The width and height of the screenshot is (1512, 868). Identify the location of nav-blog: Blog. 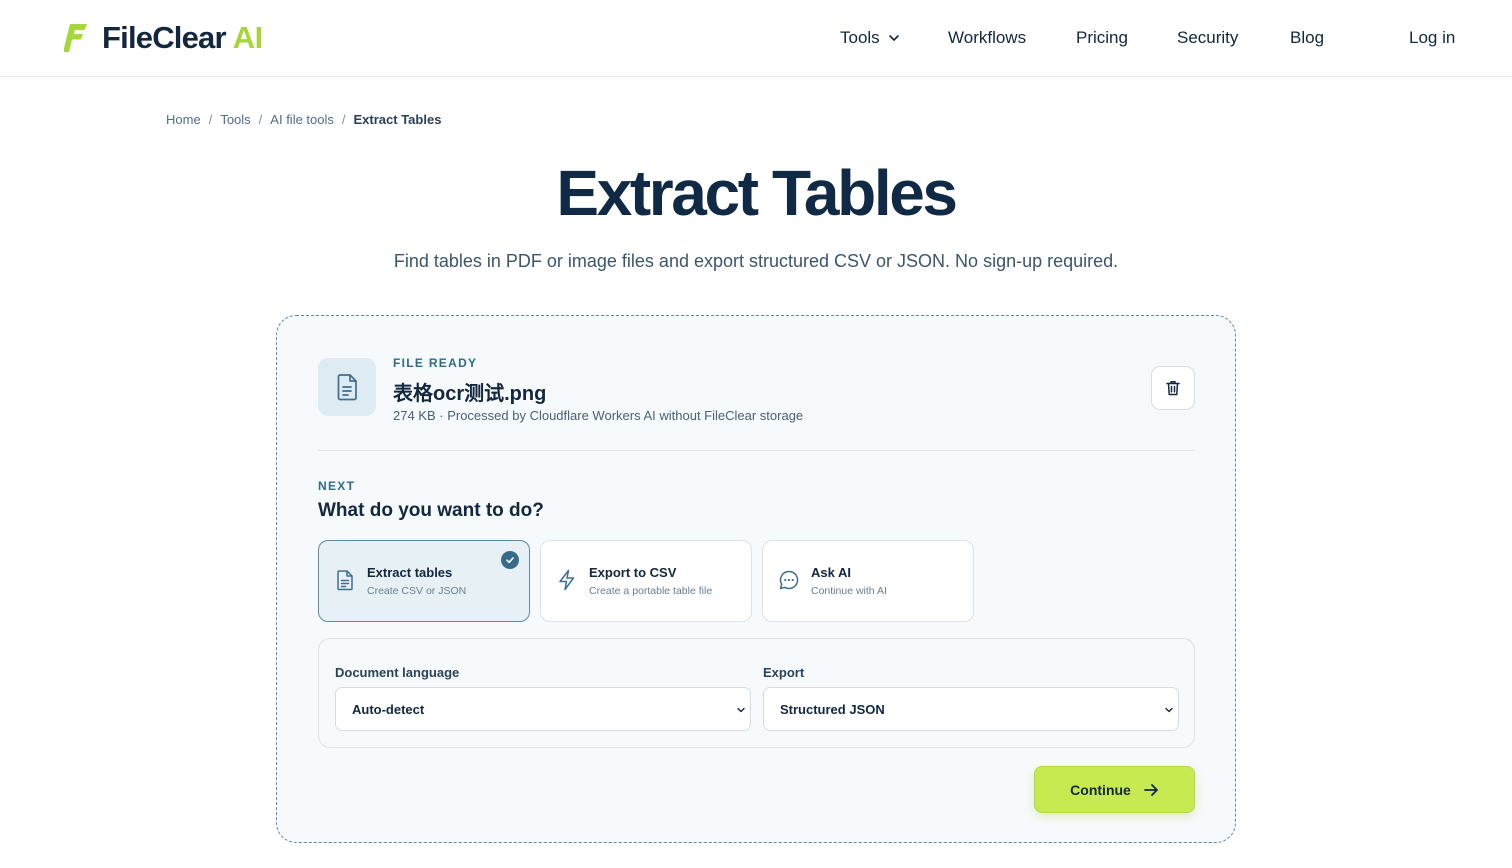
(1307, 38).